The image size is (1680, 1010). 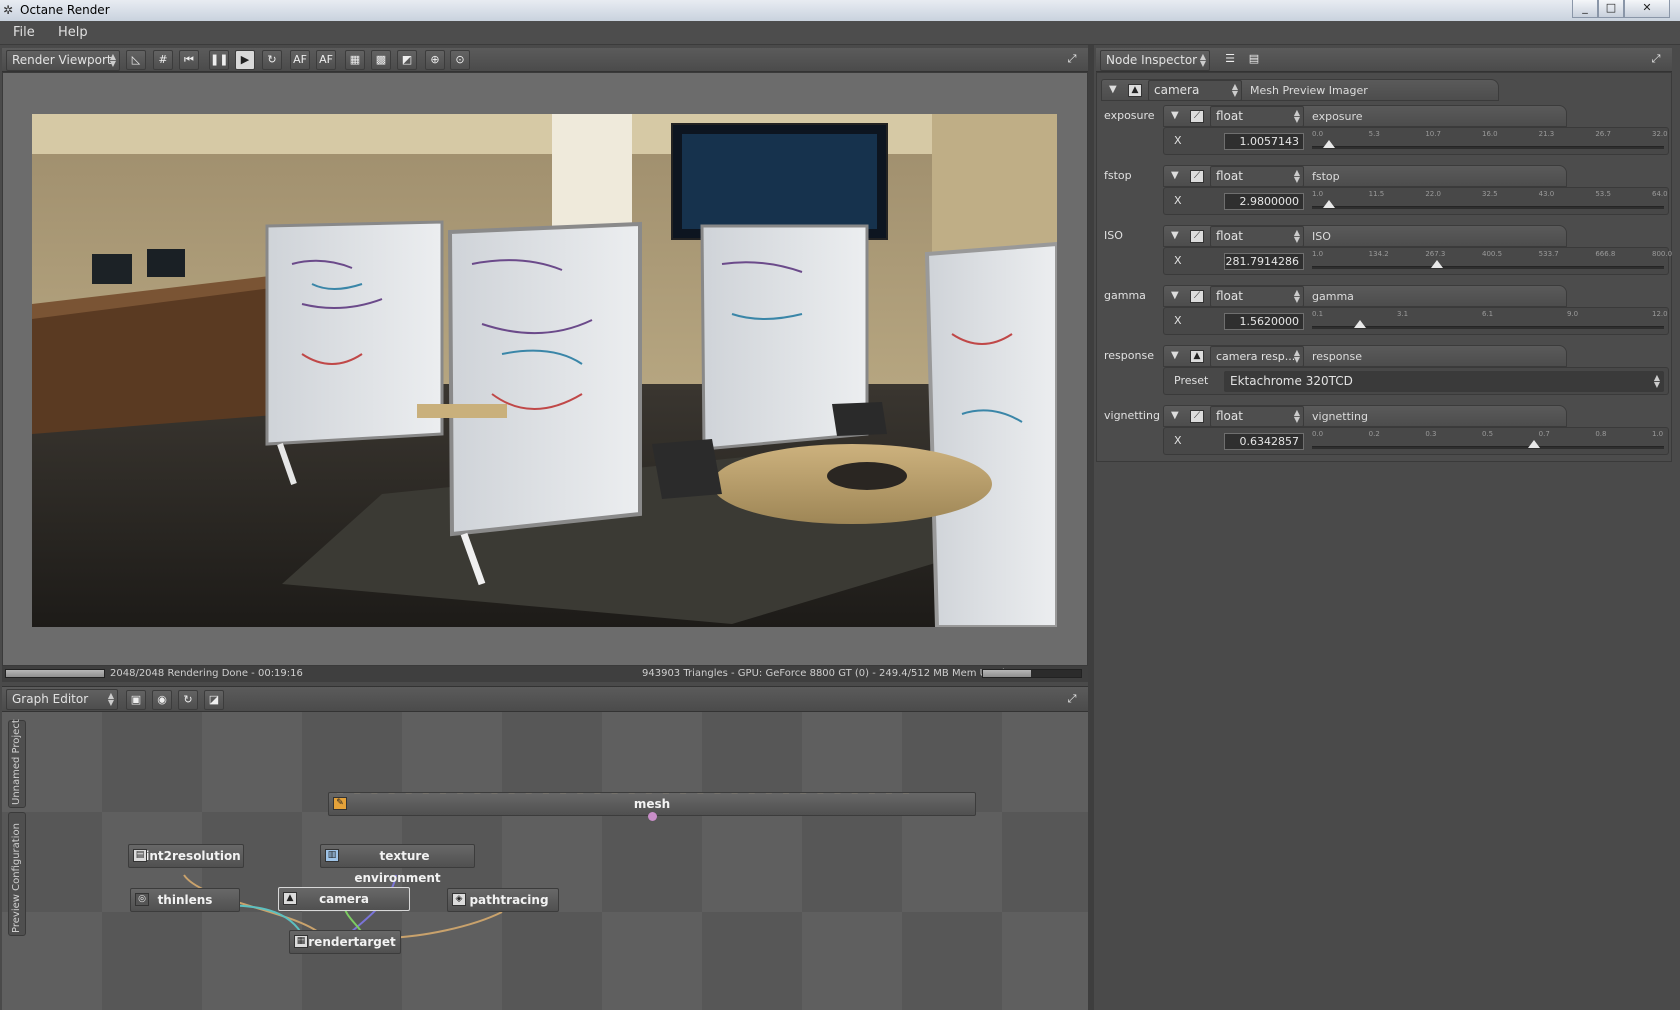 What do you see at coordinates (163, 60) in the screenshot?
I see `grid-icon: #` at bounding box center [163, 60].